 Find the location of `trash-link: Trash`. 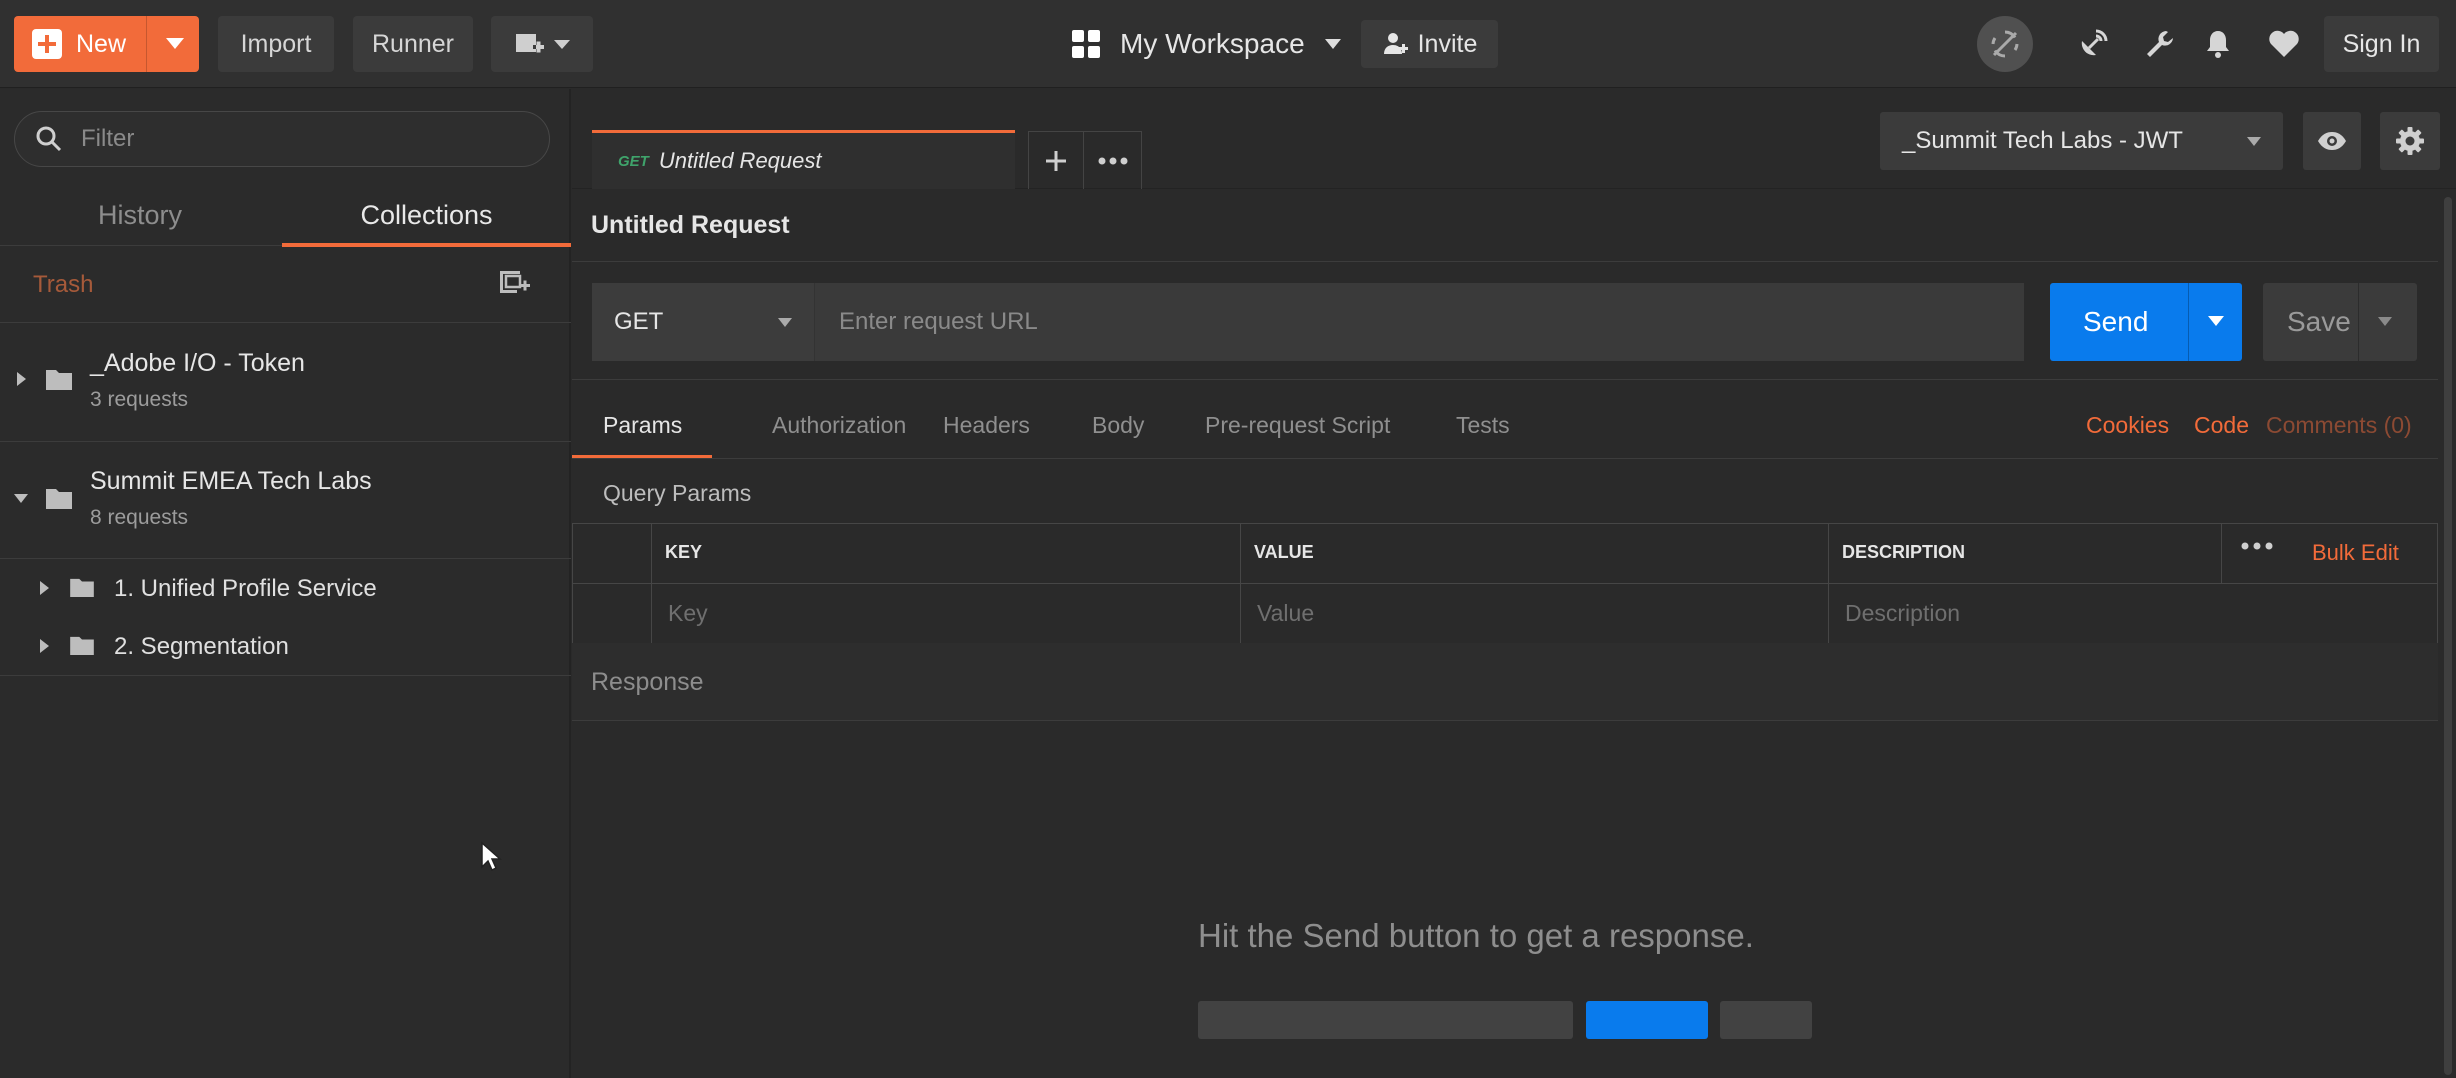

trash-link: Trash is located at coordinates (63, 285).